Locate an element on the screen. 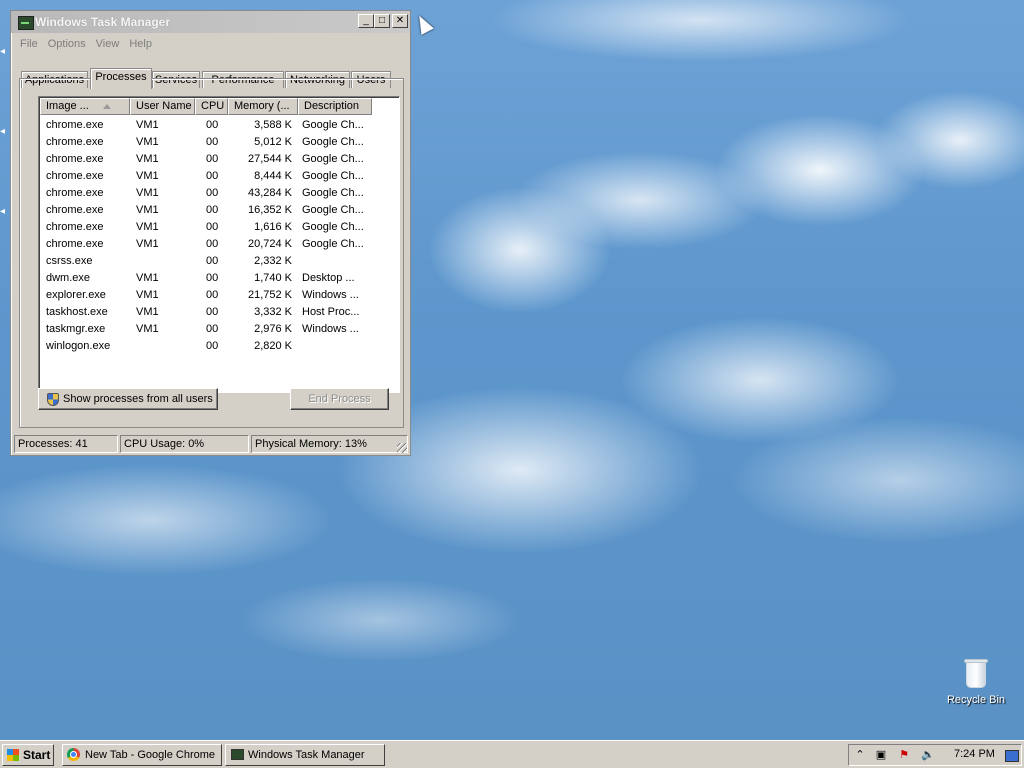 The image size is (1024, 768). taskbar-item-label: New Tab - Google Chrome is located at coordinates (150, 755).